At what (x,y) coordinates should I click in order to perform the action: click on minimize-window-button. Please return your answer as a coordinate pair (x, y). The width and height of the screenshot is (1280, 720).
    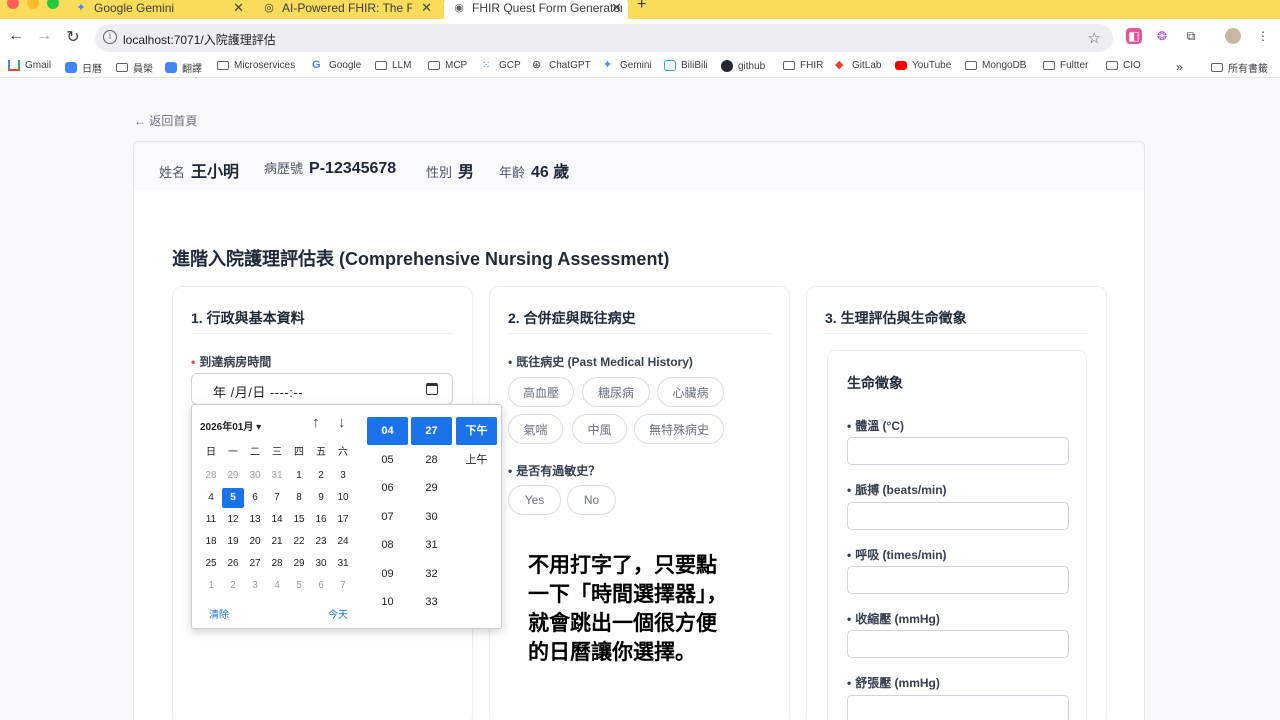
    Looking at the image, I should click on (33, 4).